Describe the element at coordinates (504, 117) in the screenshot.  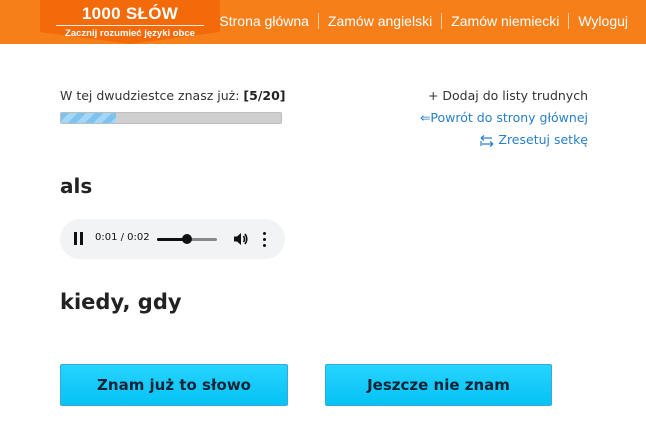
I see `back-home-link: ⇐Powrót do strony głównej` at that location.